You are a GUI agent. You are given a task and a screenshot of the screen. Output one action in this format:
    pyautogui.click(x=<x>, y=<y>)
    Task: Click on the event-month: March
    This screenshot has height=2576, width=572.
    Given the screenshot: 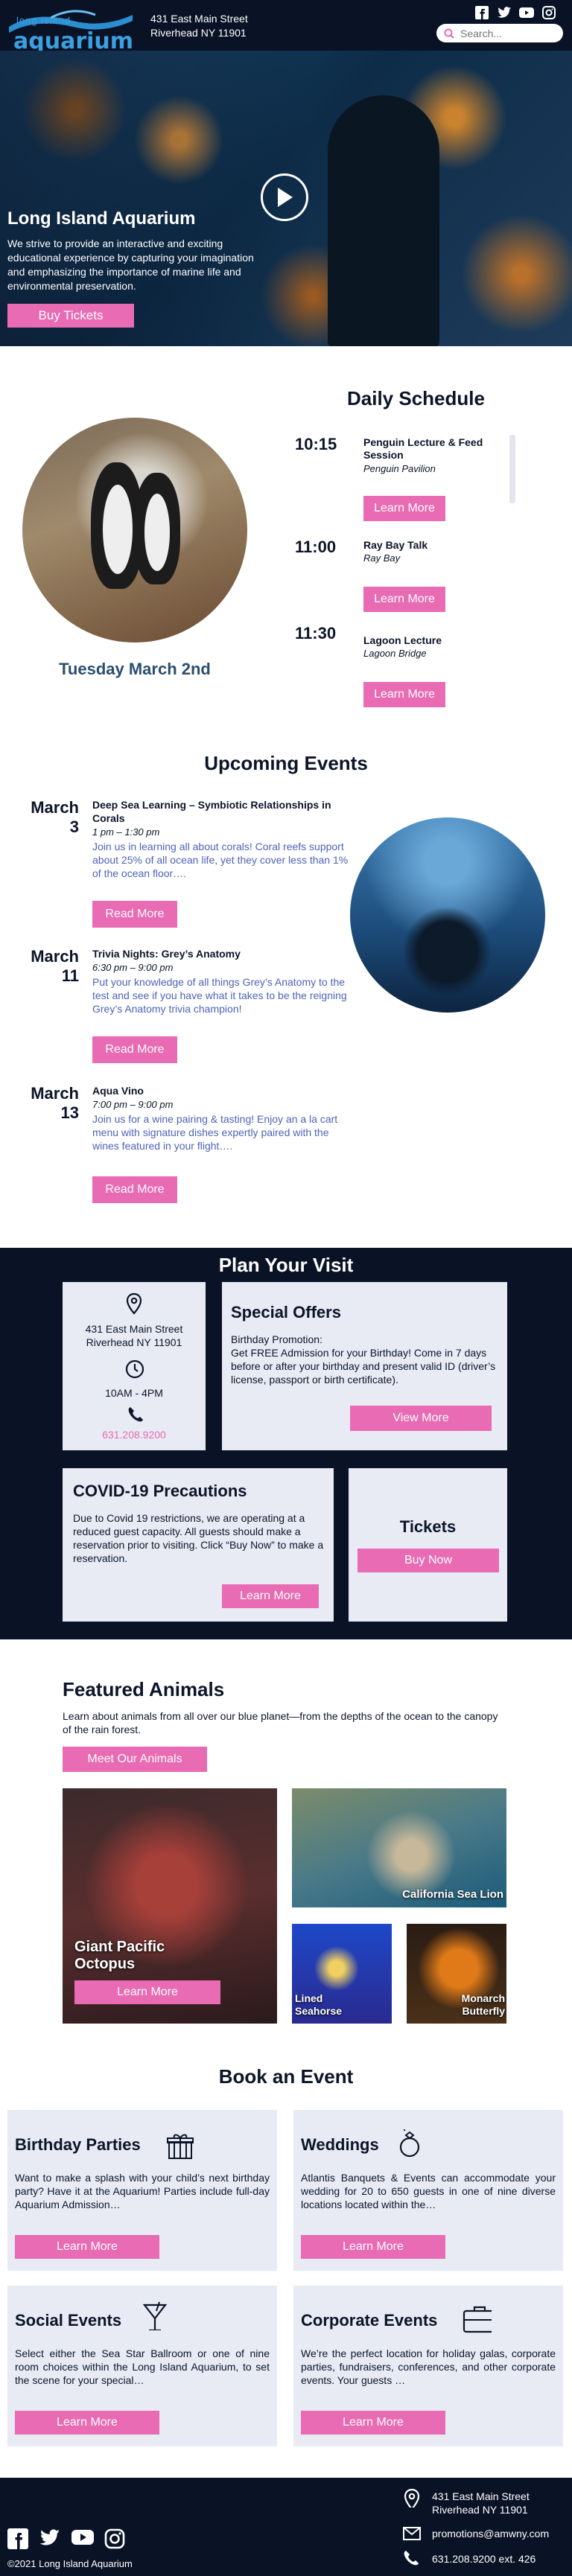 What is the action you would take?
    pyautogui.click(x=55, y=956)
    